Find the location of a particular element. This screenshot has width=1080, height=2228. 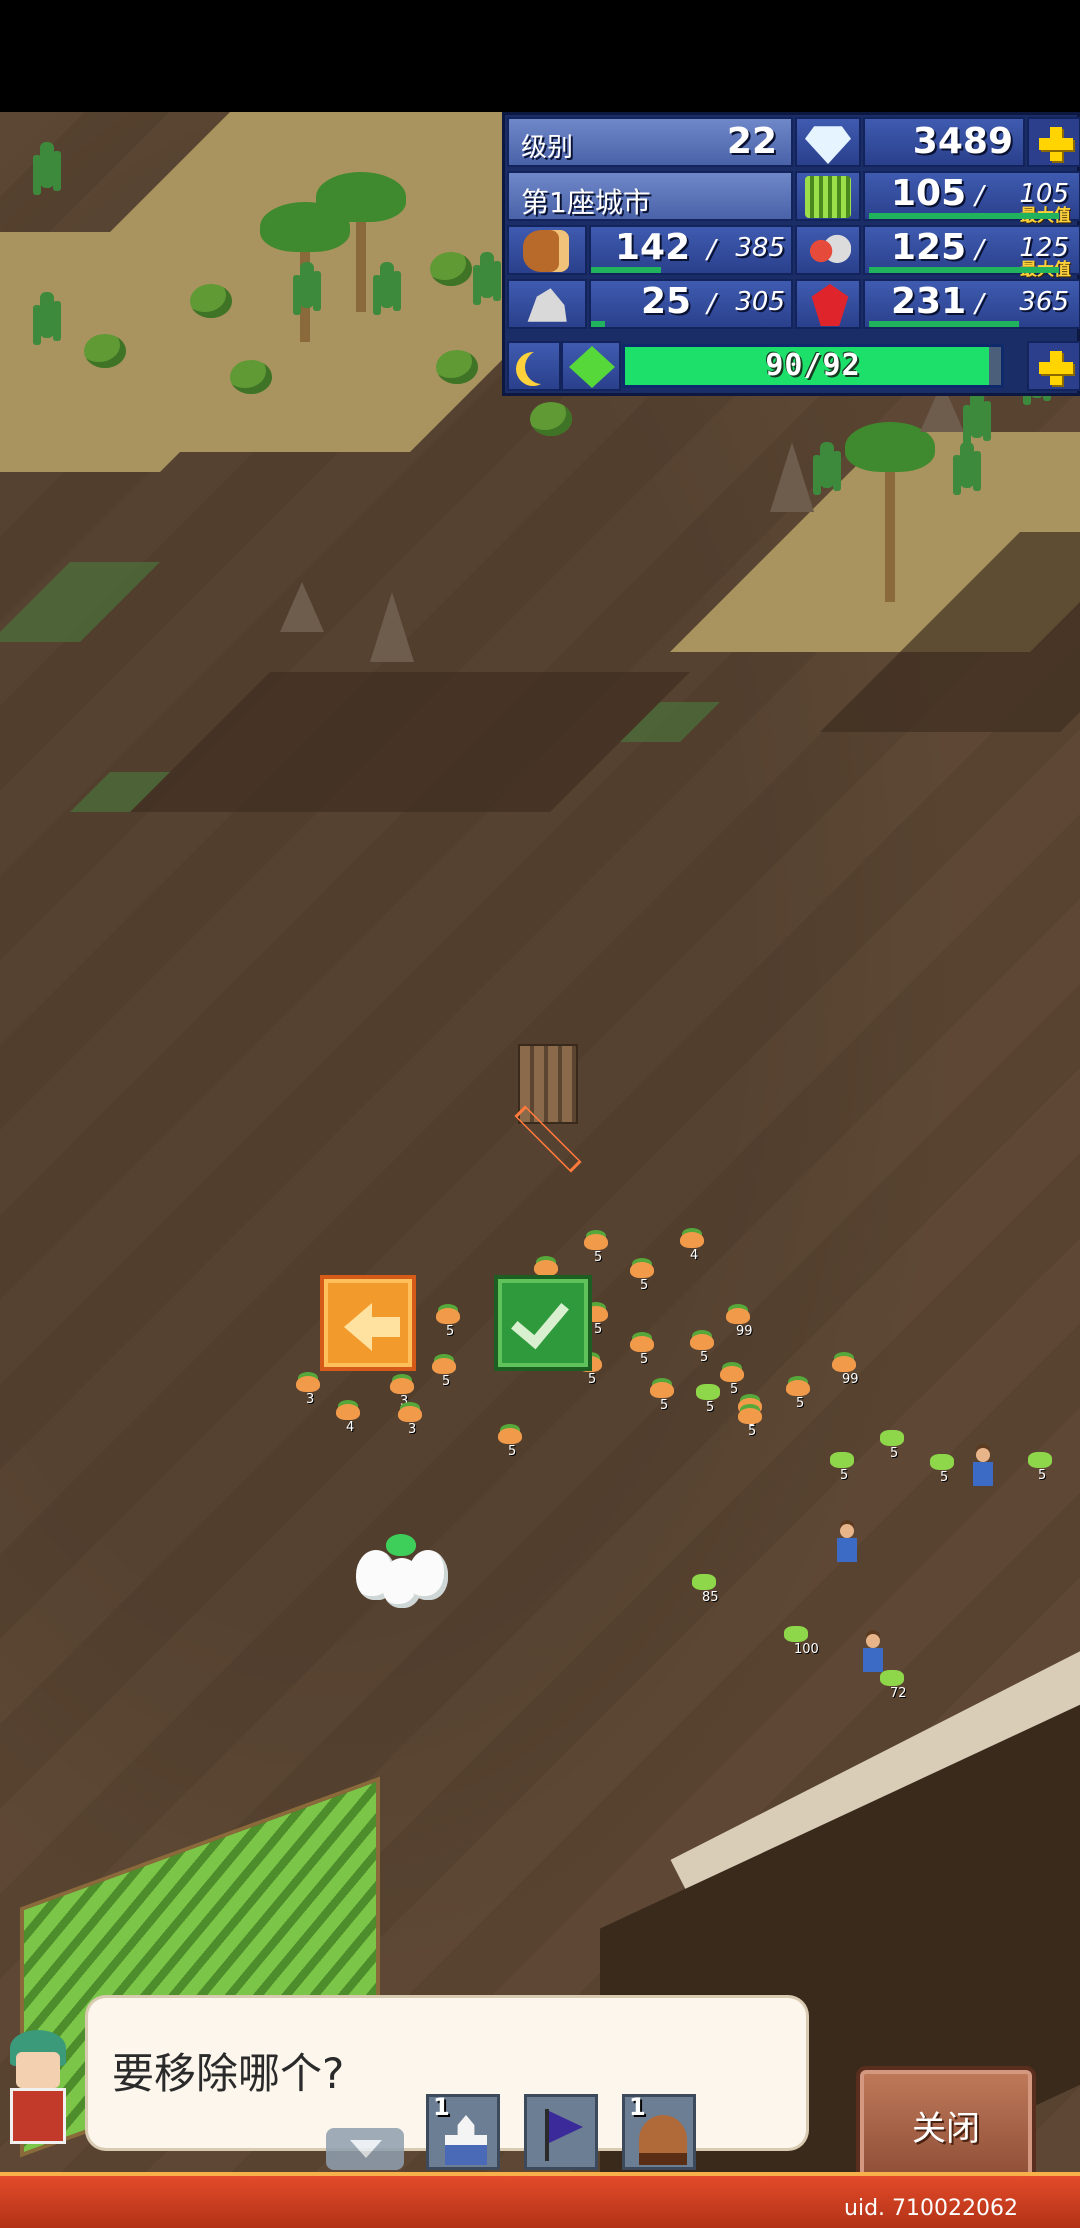

slot-castle-count: 1 is located at coordinates (441, 2107).